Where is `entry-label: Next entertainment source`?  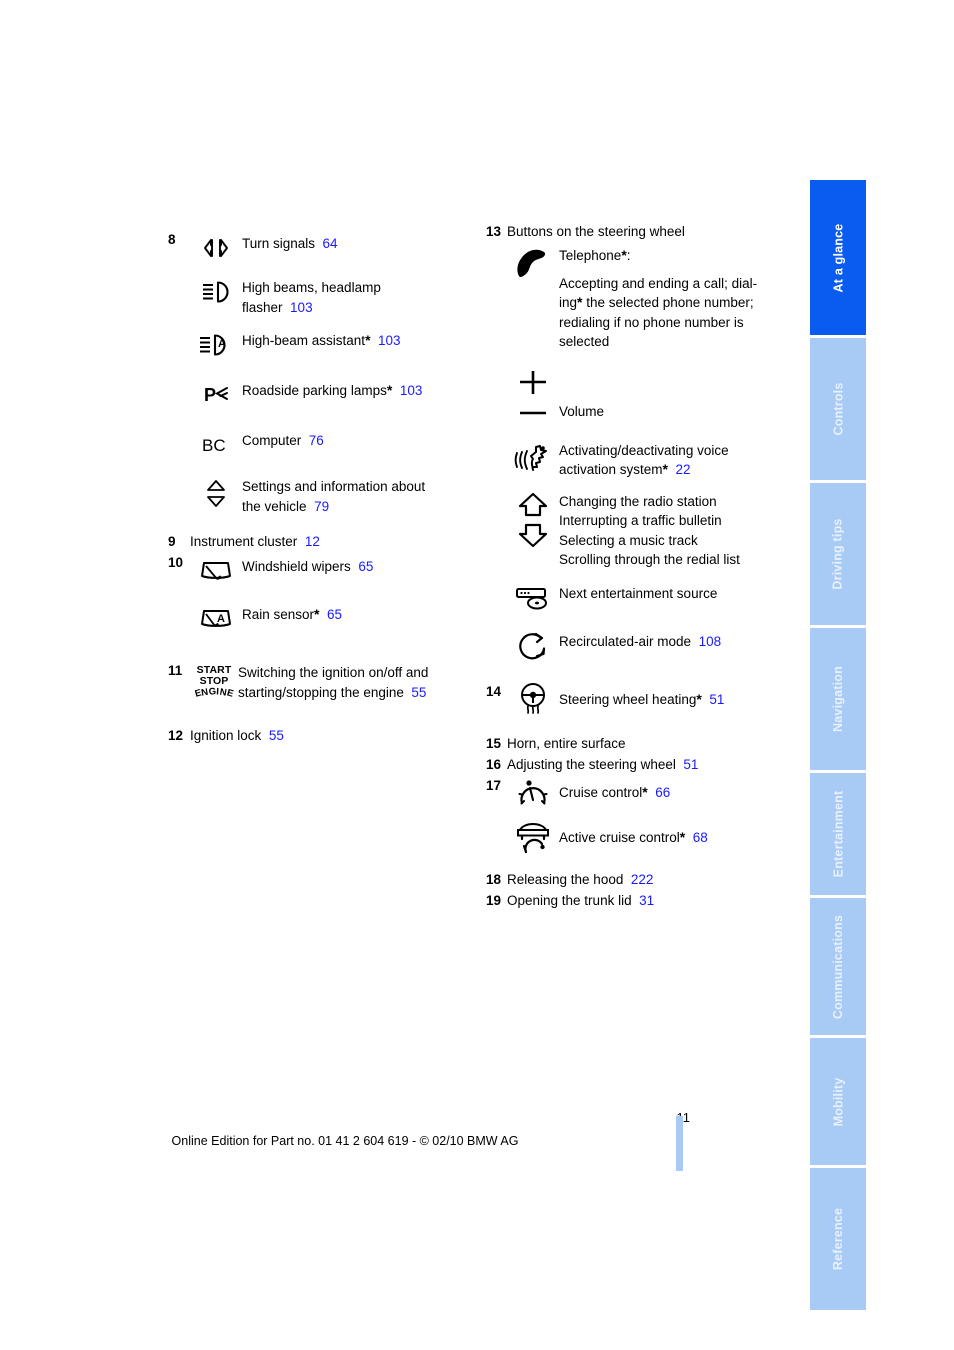
entry-label: Next entertainment source is located at coordinates (638, 592).